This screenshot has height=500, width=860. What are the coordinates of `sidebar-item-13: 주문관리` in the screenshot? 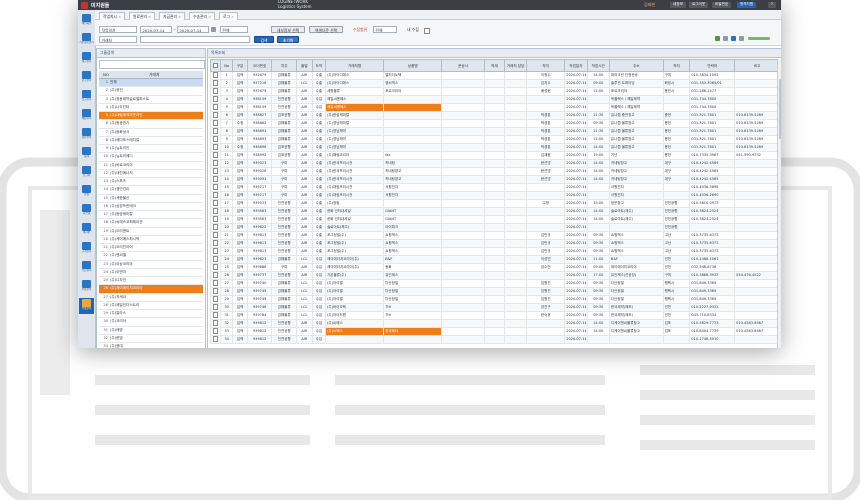 It's located at (86, 268).